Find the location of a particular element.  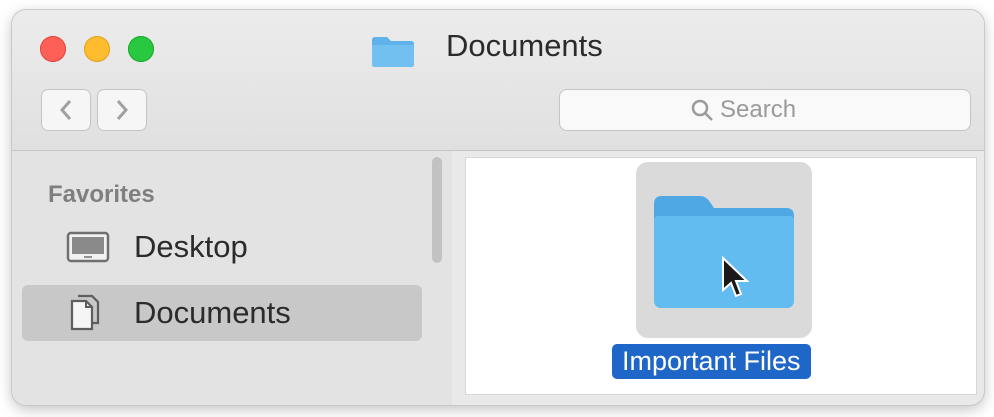

forward-button is located at coordinates (122, 110).